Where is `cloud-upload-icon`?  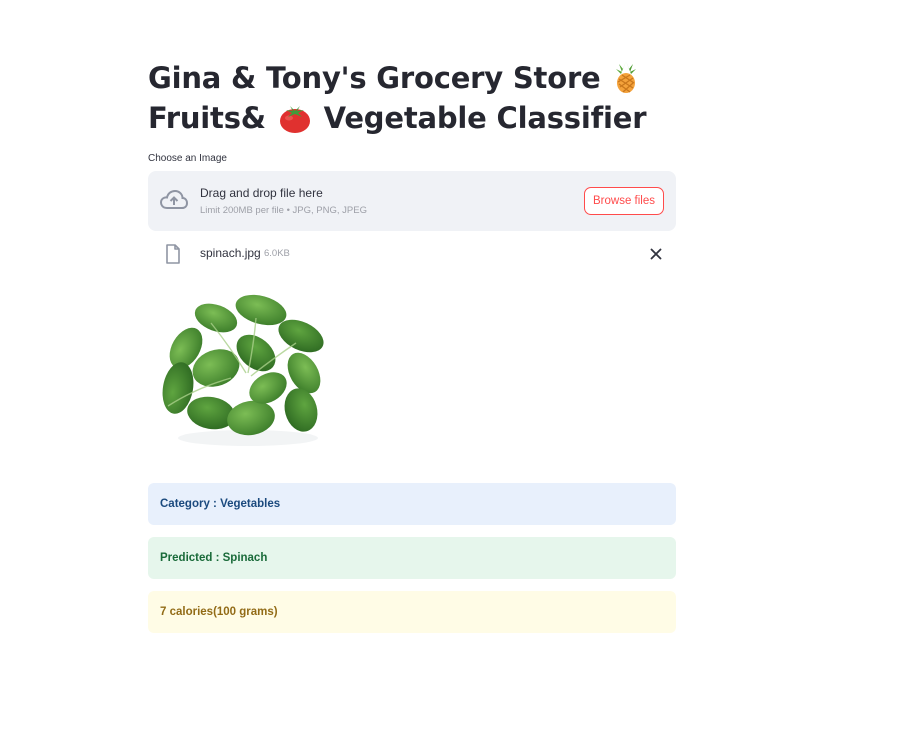
cloud-upload-icon is located at coordinates (174, 199).